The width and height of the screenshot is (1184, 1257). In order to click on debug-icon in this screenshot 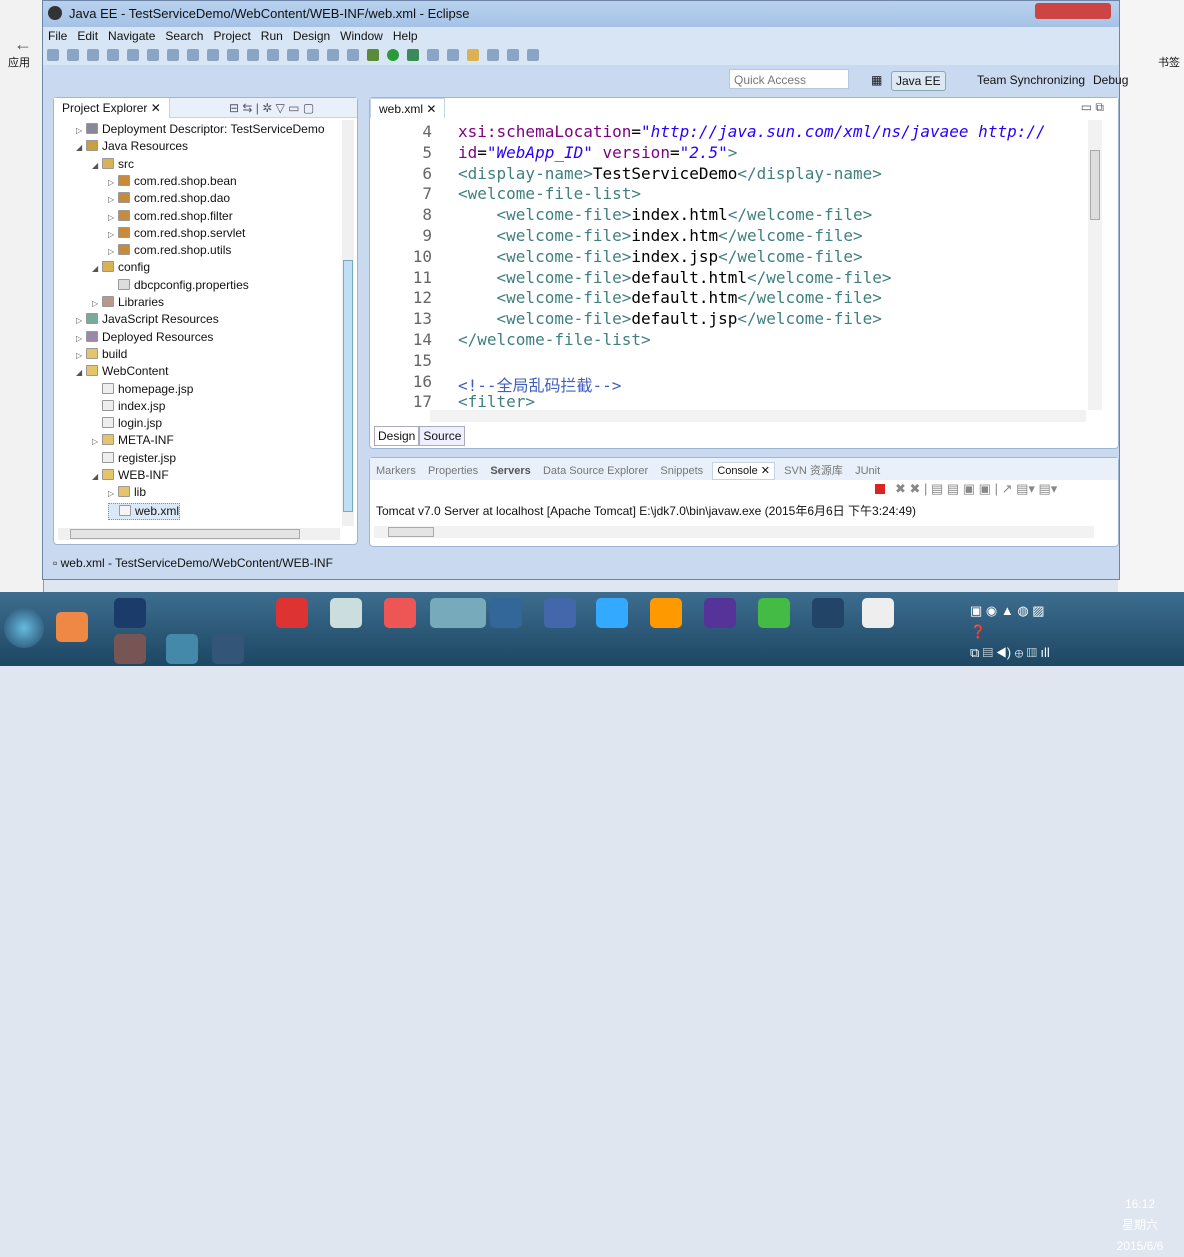, I will do `click(373, 55)`.